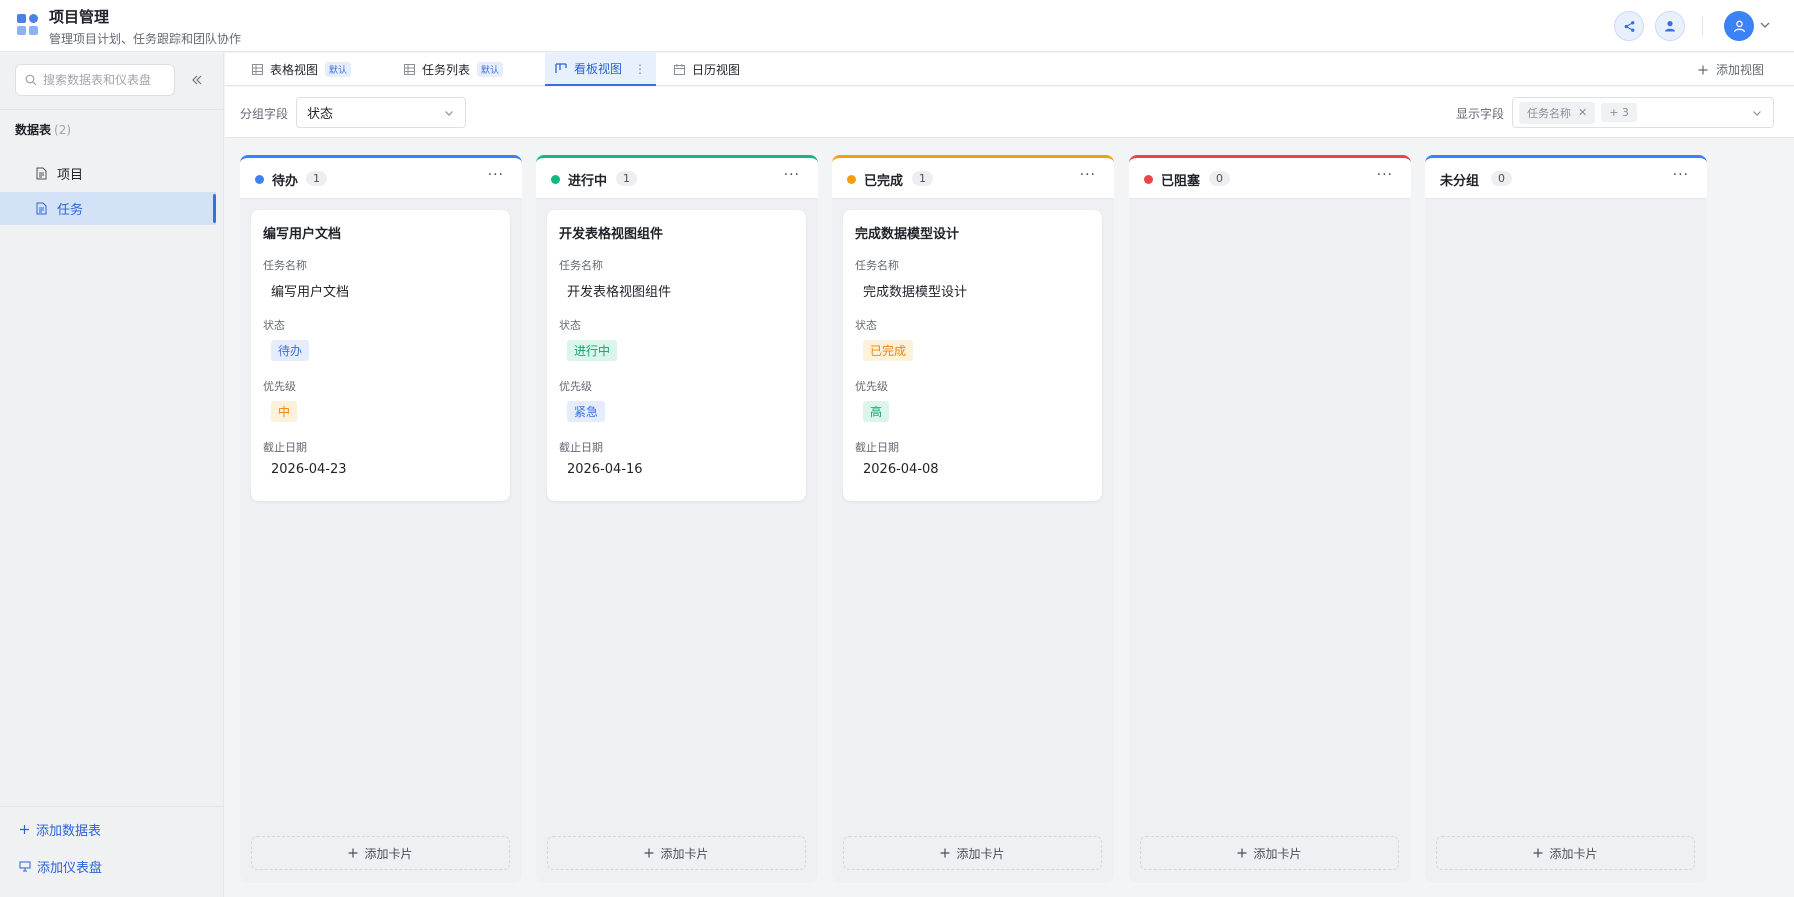  Describe the element at coordinates (1460, 181) in the screenshot. I see `column-title: 未分组` at that location.